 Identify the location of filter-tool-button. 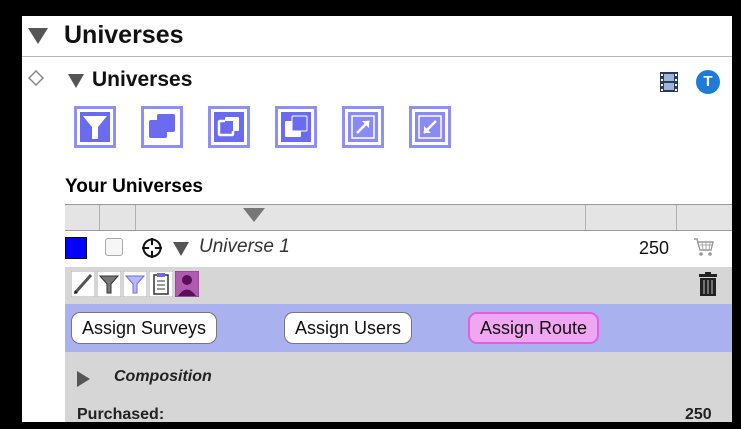
(95, 127).